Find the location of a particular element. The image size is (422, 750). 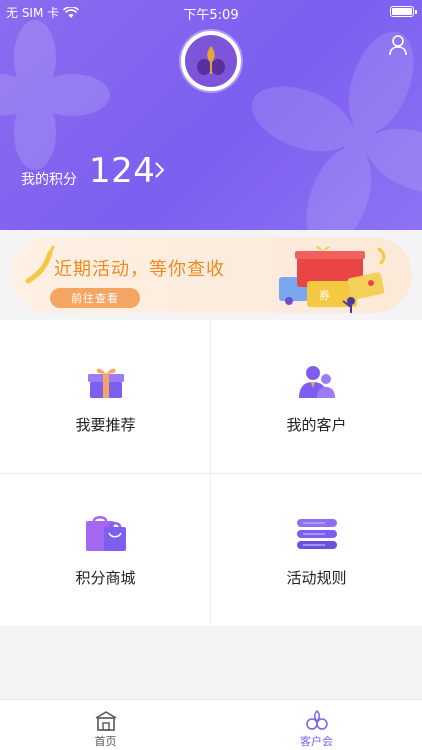

grid-item-label: 积分商城 is located at coordinates (105, 578).